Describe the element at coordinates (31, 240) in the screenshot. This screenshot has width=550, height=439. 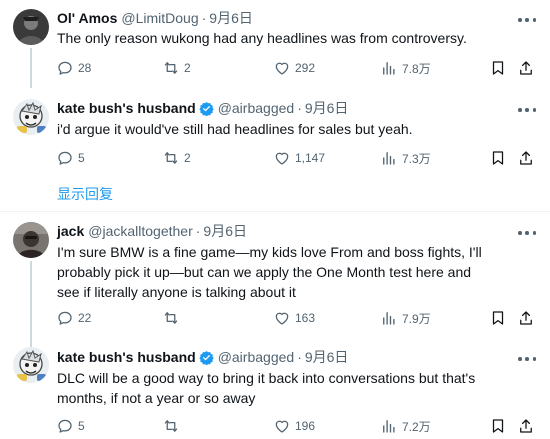
I see `avatar-jack` at that location.